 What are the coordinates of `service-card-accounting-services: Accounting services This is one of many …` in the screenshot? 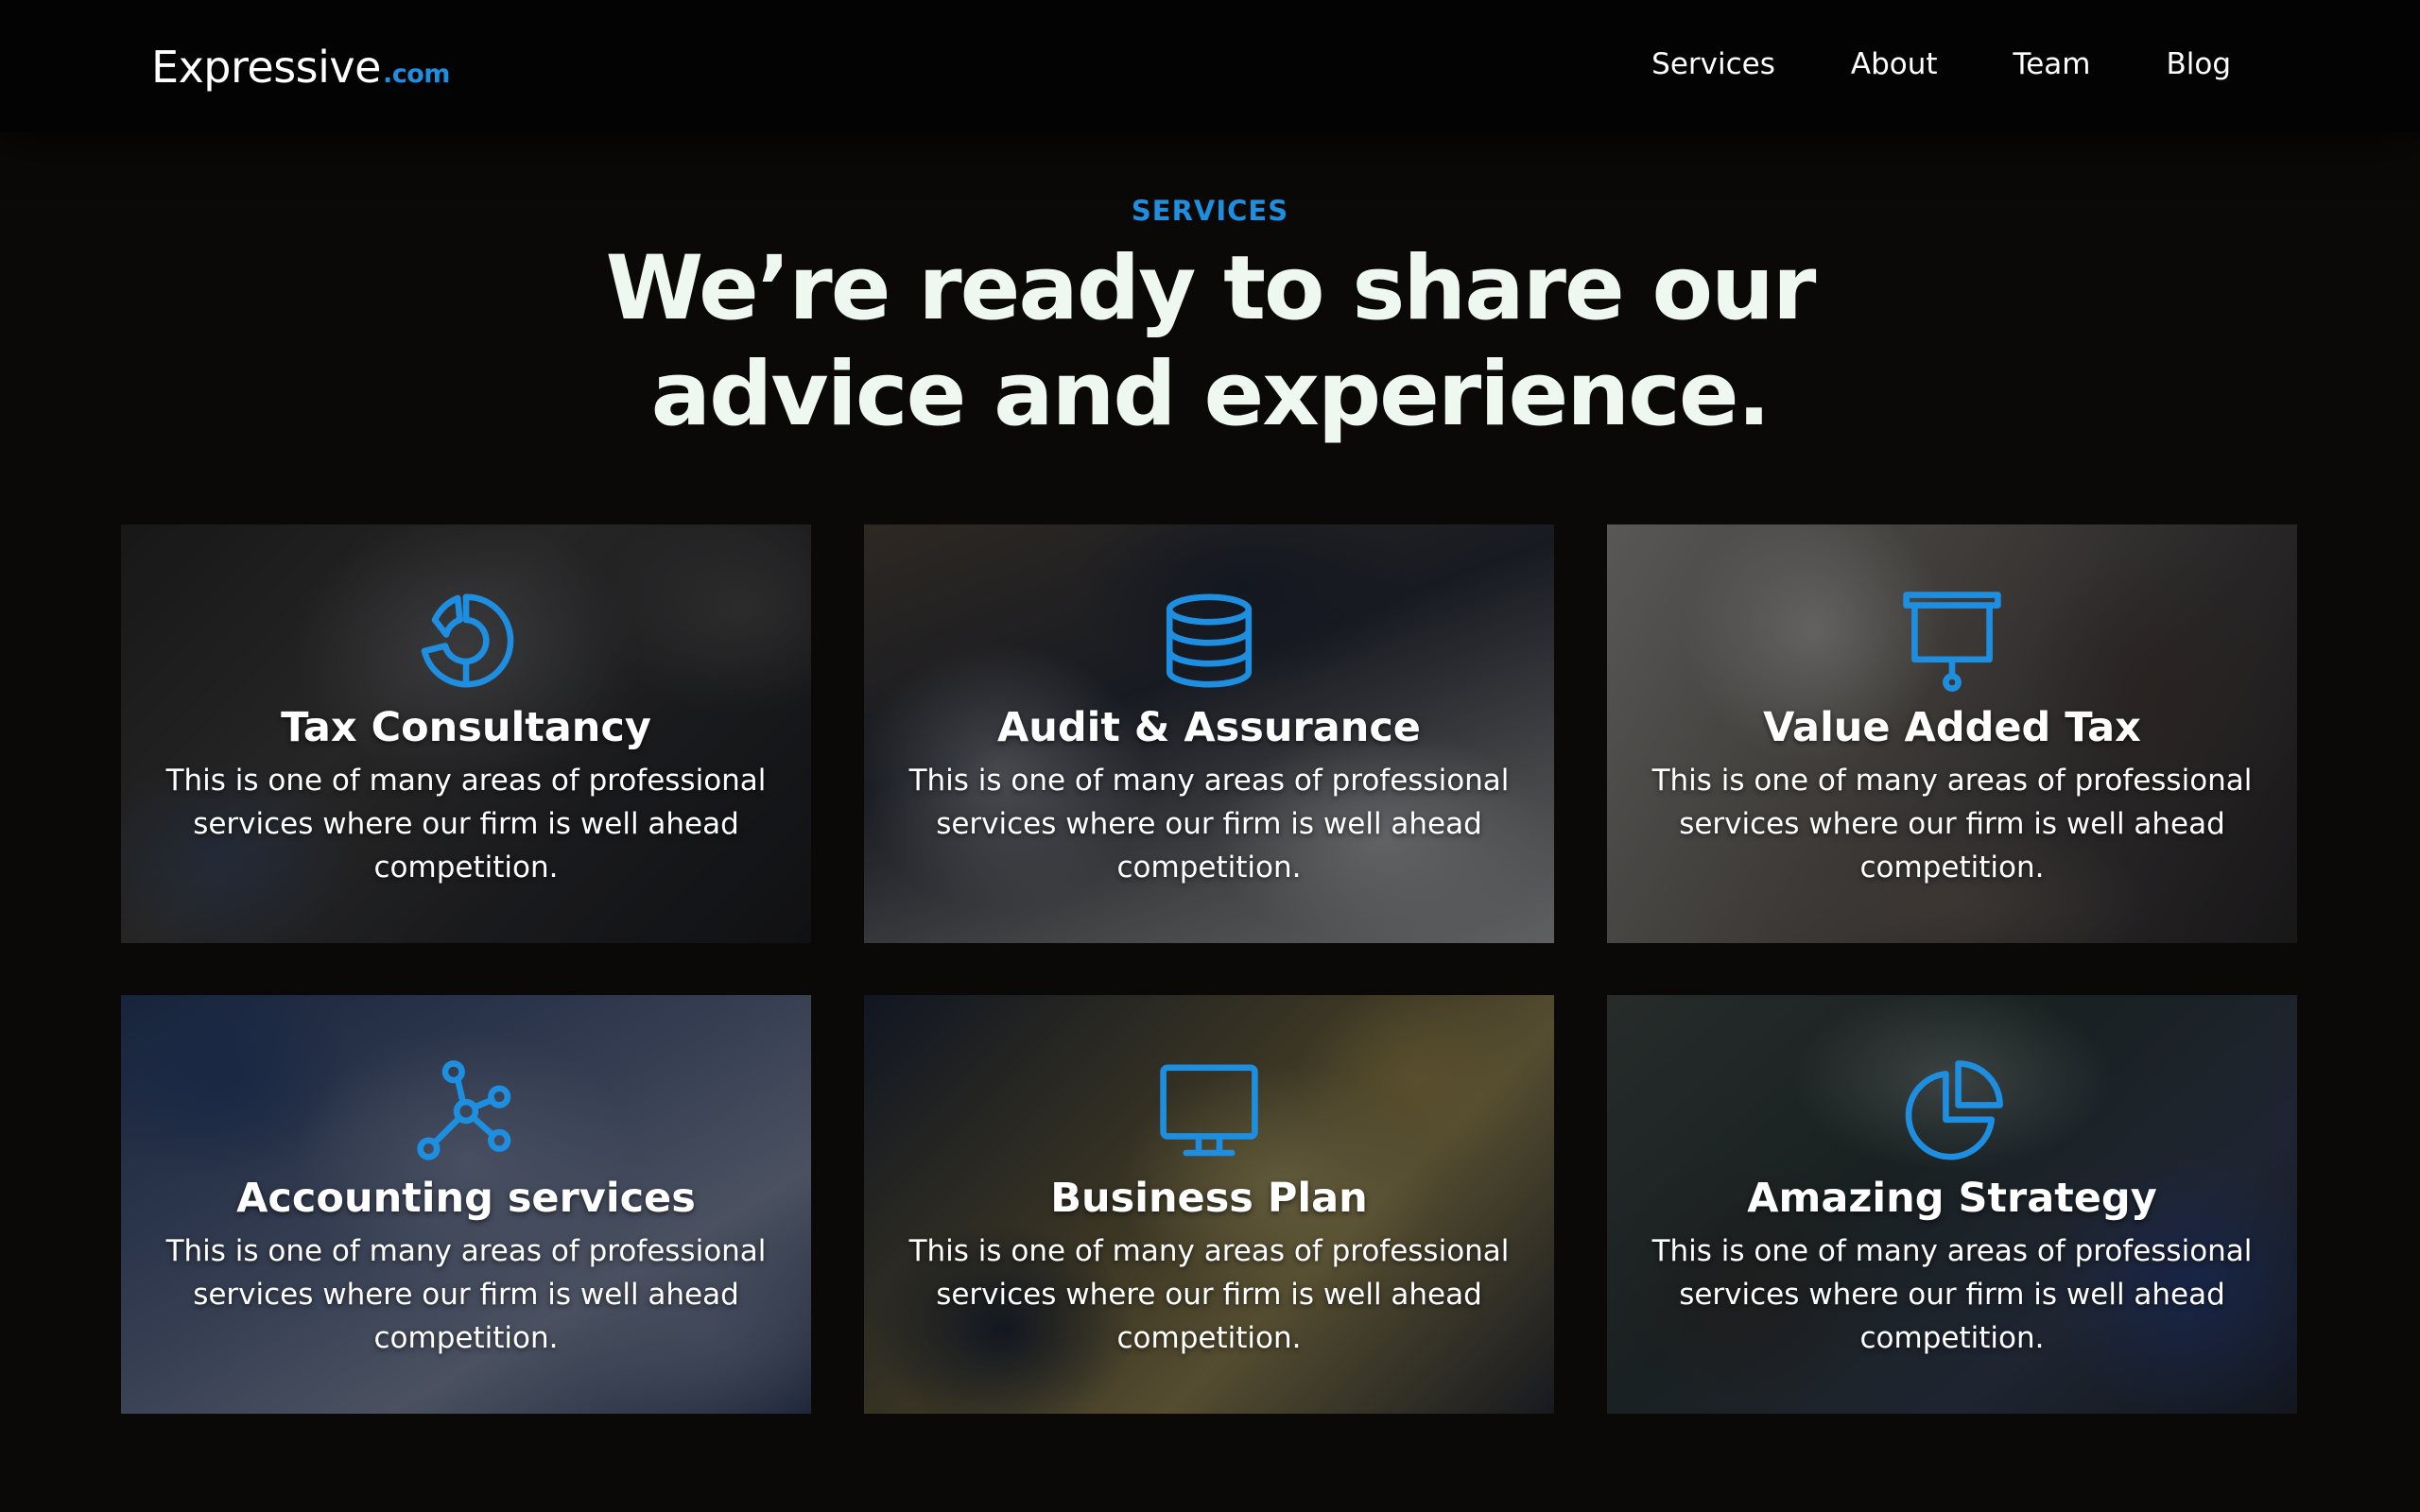 It's located at (466, 1204).